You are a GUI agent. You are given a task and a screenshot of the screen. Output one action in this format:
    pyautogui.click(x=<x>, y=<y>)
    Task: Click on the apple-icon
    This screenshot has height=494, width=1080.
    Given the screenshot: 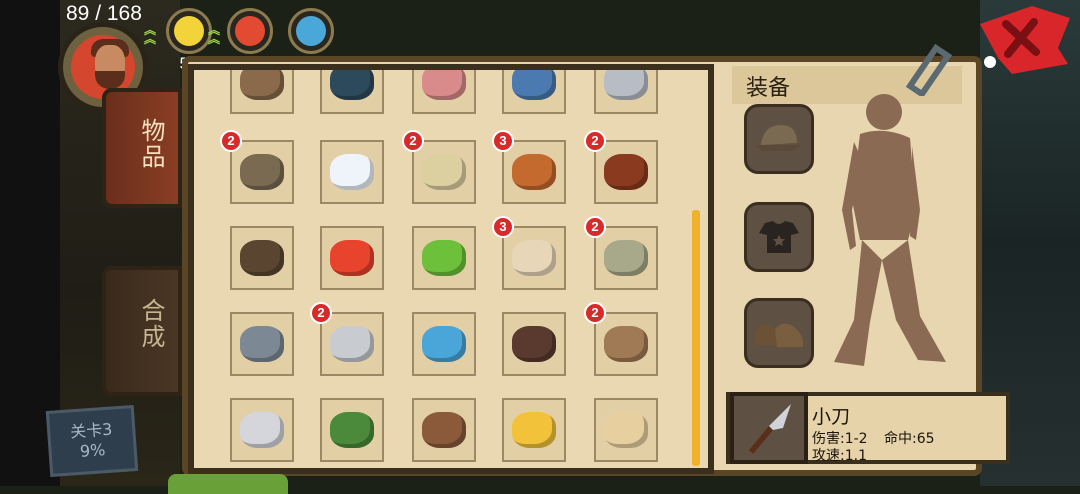 What is the action you would take?
    pyautogui.click(x=352, y=258)
    